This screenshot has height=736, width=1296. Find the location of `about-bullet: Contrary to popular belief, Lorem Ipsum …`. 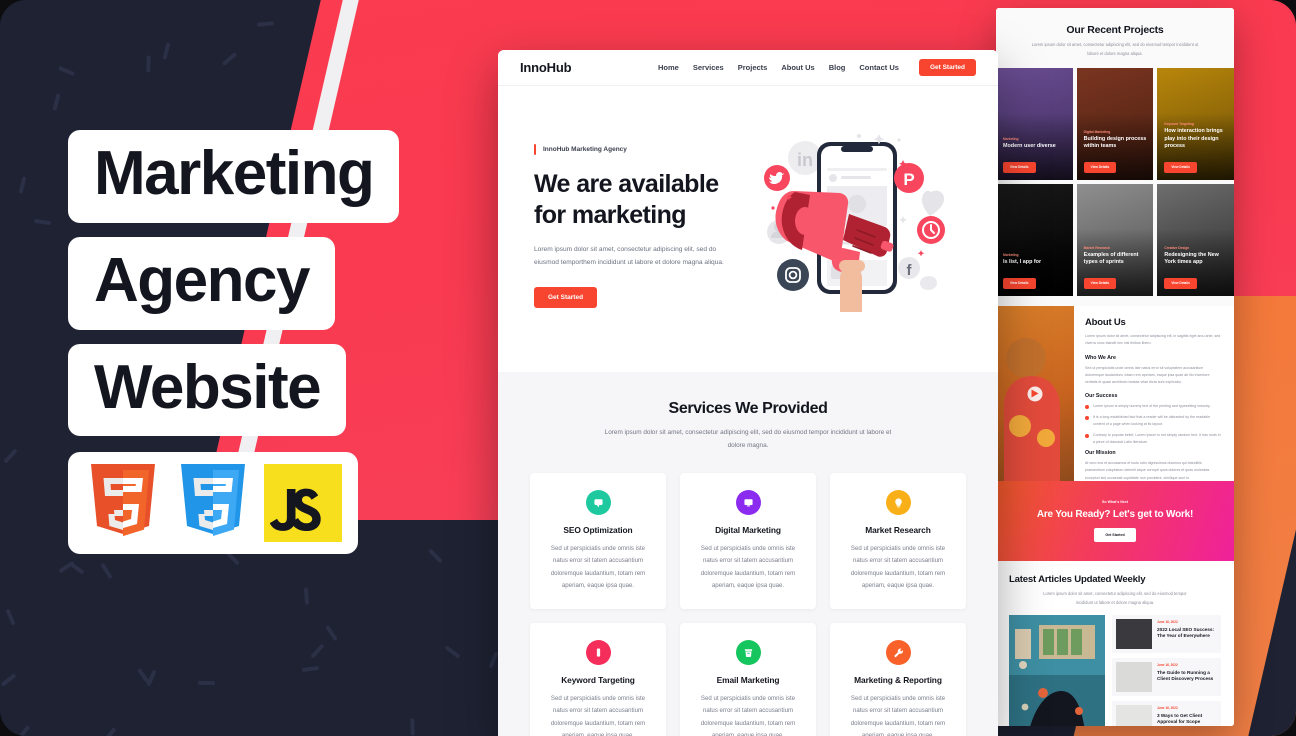

about-bullet: Contrary to popular belief, Lorem Ipsum … is located at coordinates (1153, 439).